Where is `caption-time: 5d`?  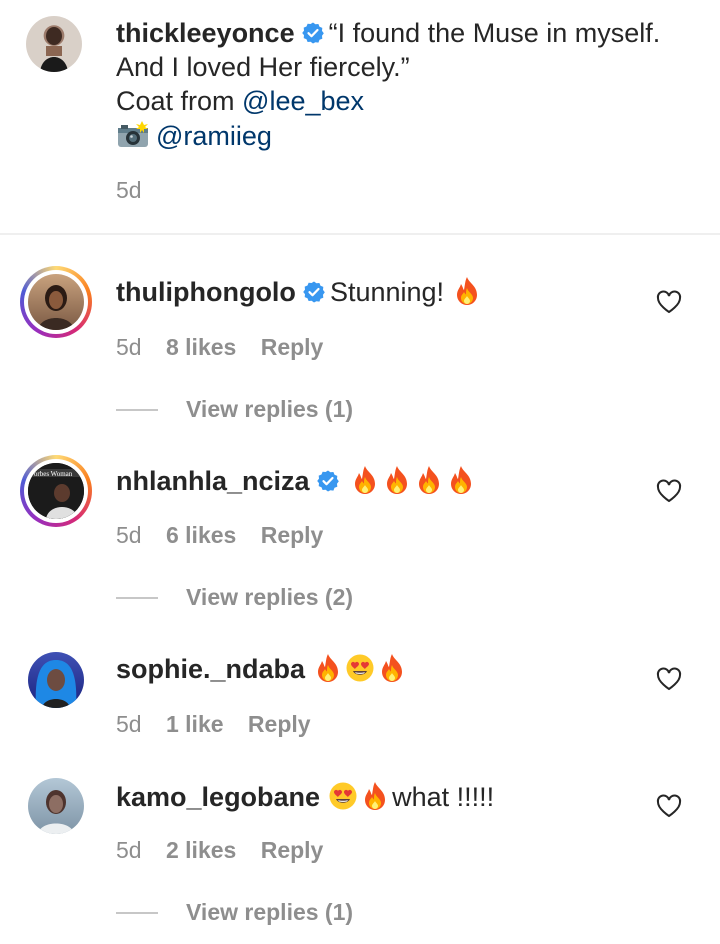 caption-time: 5d is located at coordinates (129, 190).